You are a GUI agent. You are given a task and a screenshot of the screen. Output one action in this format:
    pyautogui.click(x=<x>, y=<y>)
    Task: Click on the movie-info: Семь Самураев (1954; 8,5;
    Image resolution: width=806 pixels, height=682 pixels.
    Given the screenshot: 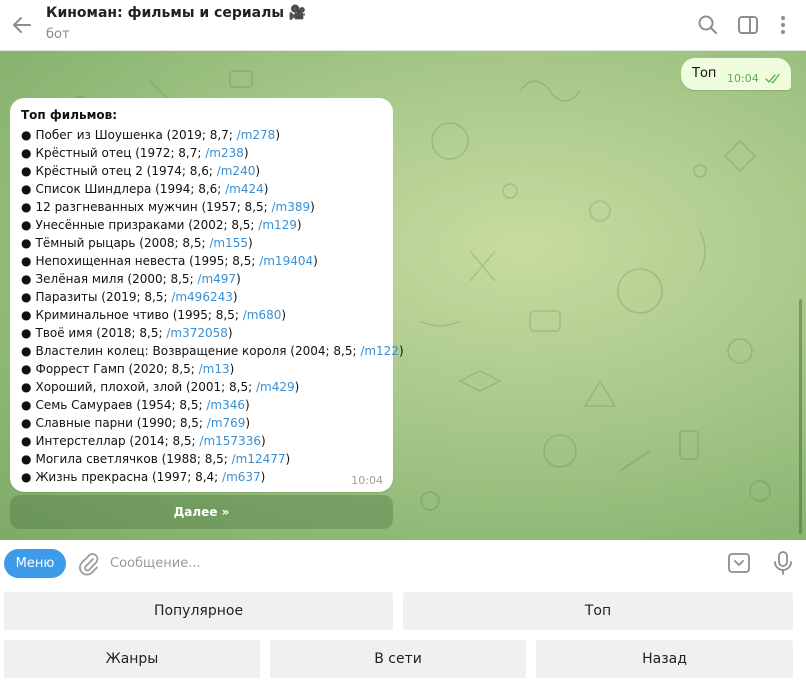 What is the action you would take?
    pyautogui.click(x=121, y=405)
    